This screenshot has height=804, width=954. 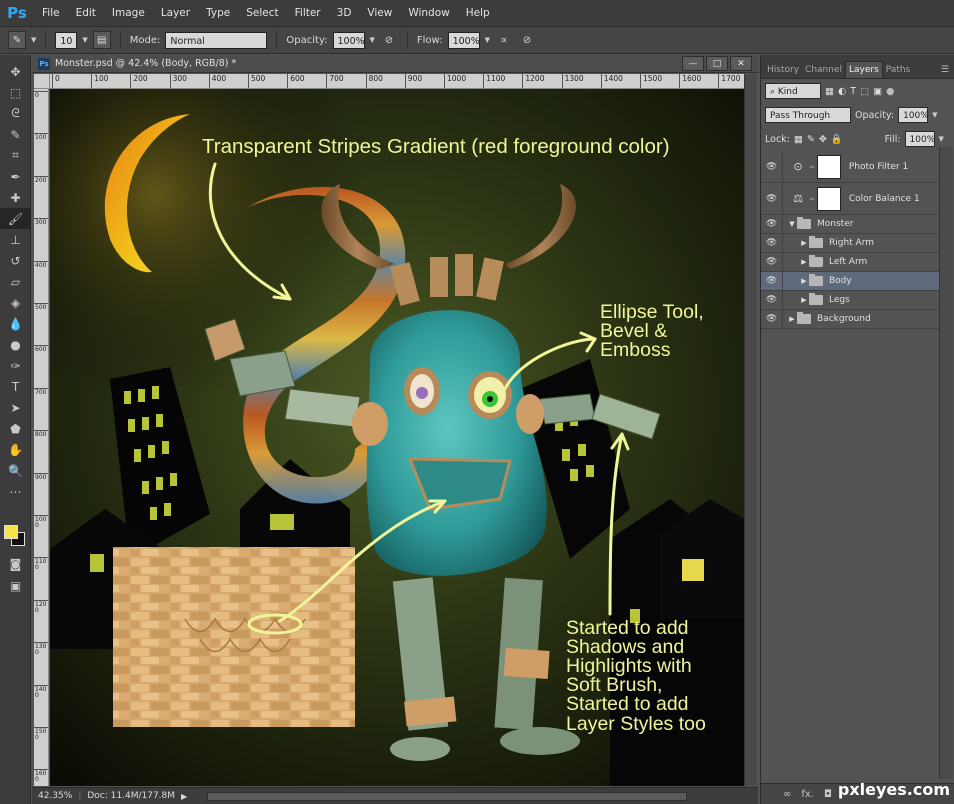 What do you see at coordinates (33, 40) in the screenshot?
I see `brush-preset-arrow-icon: ▼` at bounding box center [33, 40].